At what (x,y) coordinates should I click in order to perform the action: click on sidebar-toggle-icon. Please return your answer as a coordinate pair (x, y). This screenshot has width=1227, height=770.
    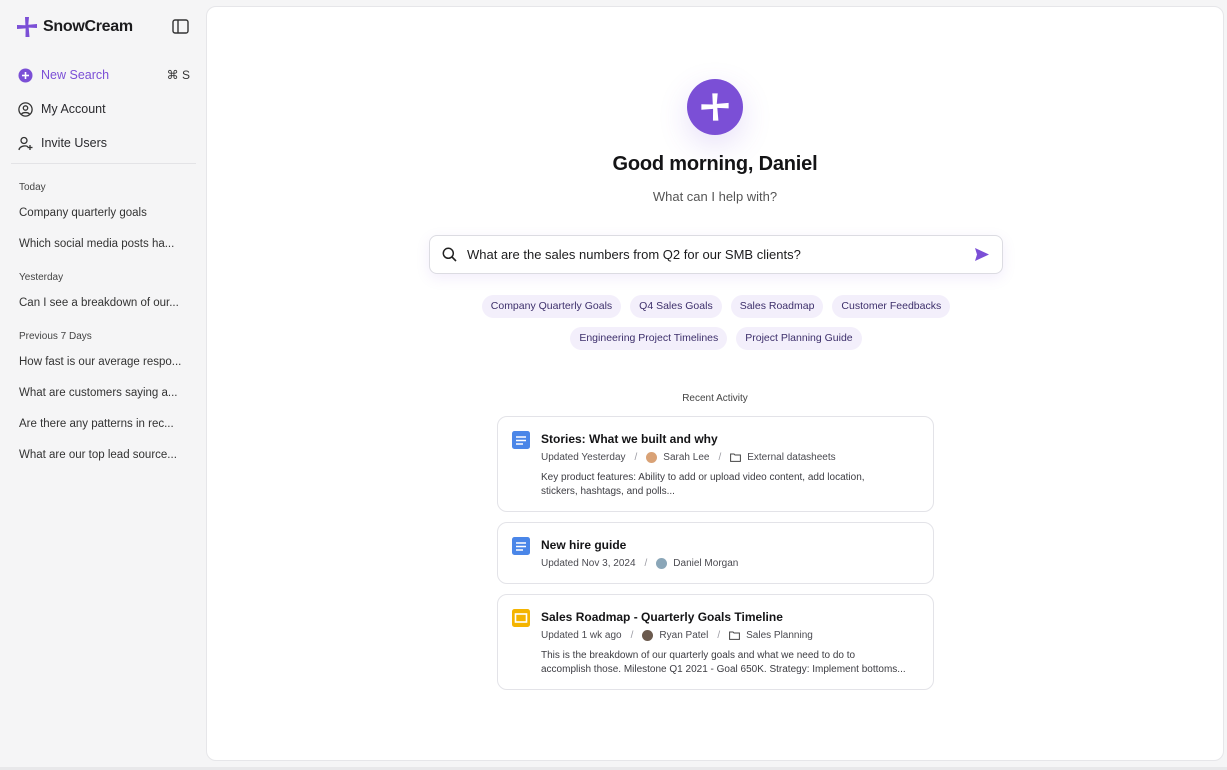
    Looking at the image, I should click on (180, 26).